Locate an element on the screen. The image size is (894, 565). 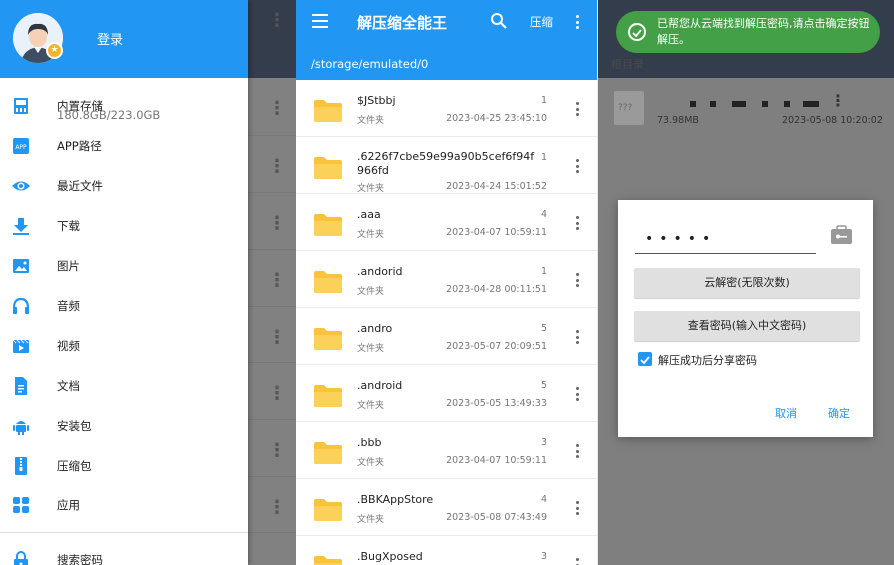
file-name: .6226f7cbe59e99a90b5cef6f94f966fd is located at coordinates (446, 163).